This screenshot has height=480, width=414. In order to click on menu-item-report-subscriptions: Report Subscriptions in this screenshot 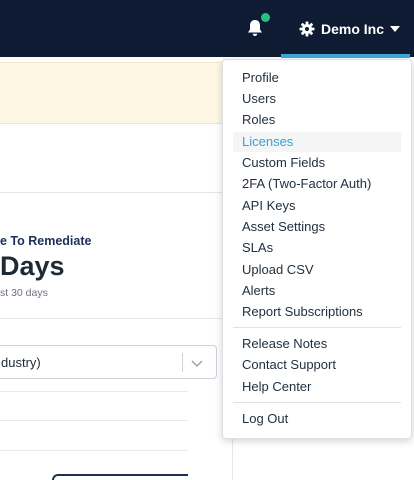, I will do `click(317, 312)`.